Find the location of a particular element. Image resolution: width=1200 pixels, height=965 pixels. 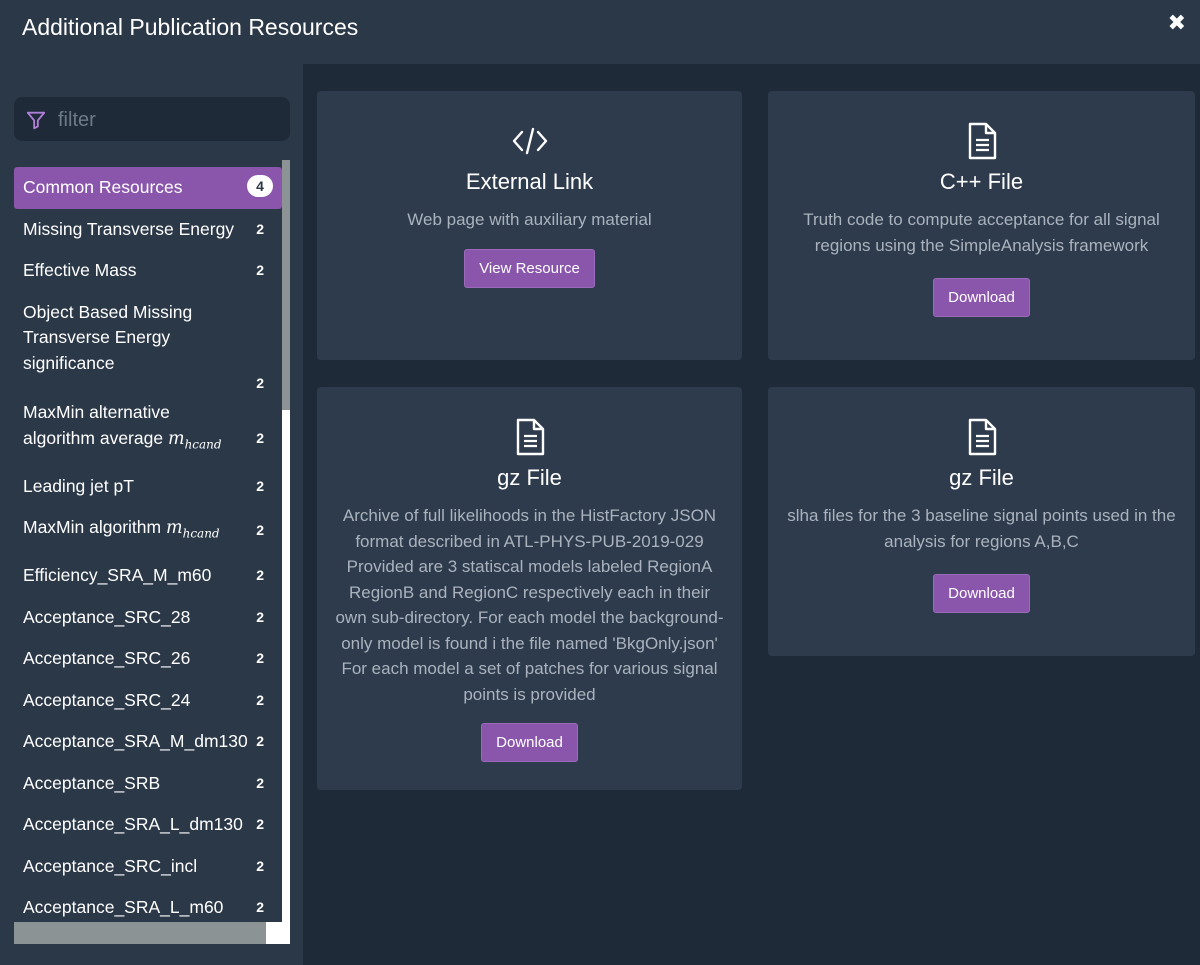

sidebar-item-acceptance-sra-m-dm130: Acceptance_SRA_M_dm130 2 is located at coordinates (148, 742).